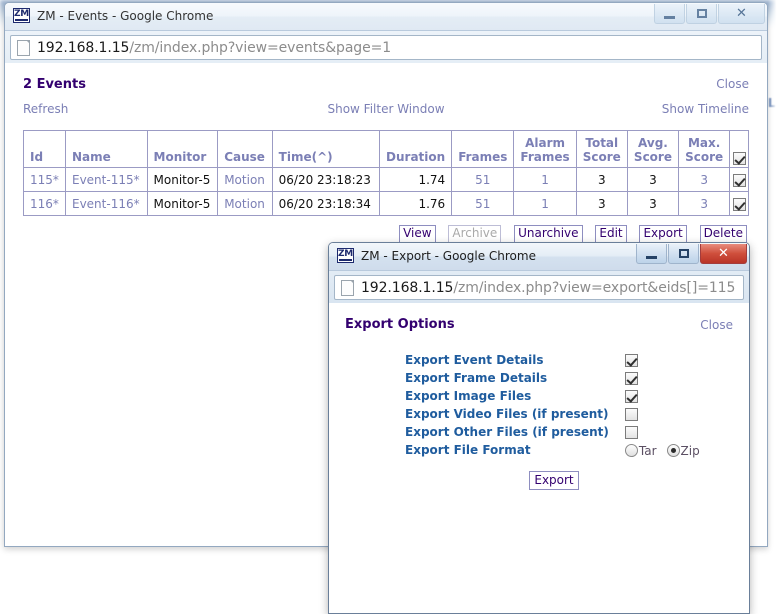 This screenshot has width=782, height=614. What do you see at coordinates (182, 149) in the screenshot?
I see `column-header-monitor: Monitor` at bounding box center [182, 149].